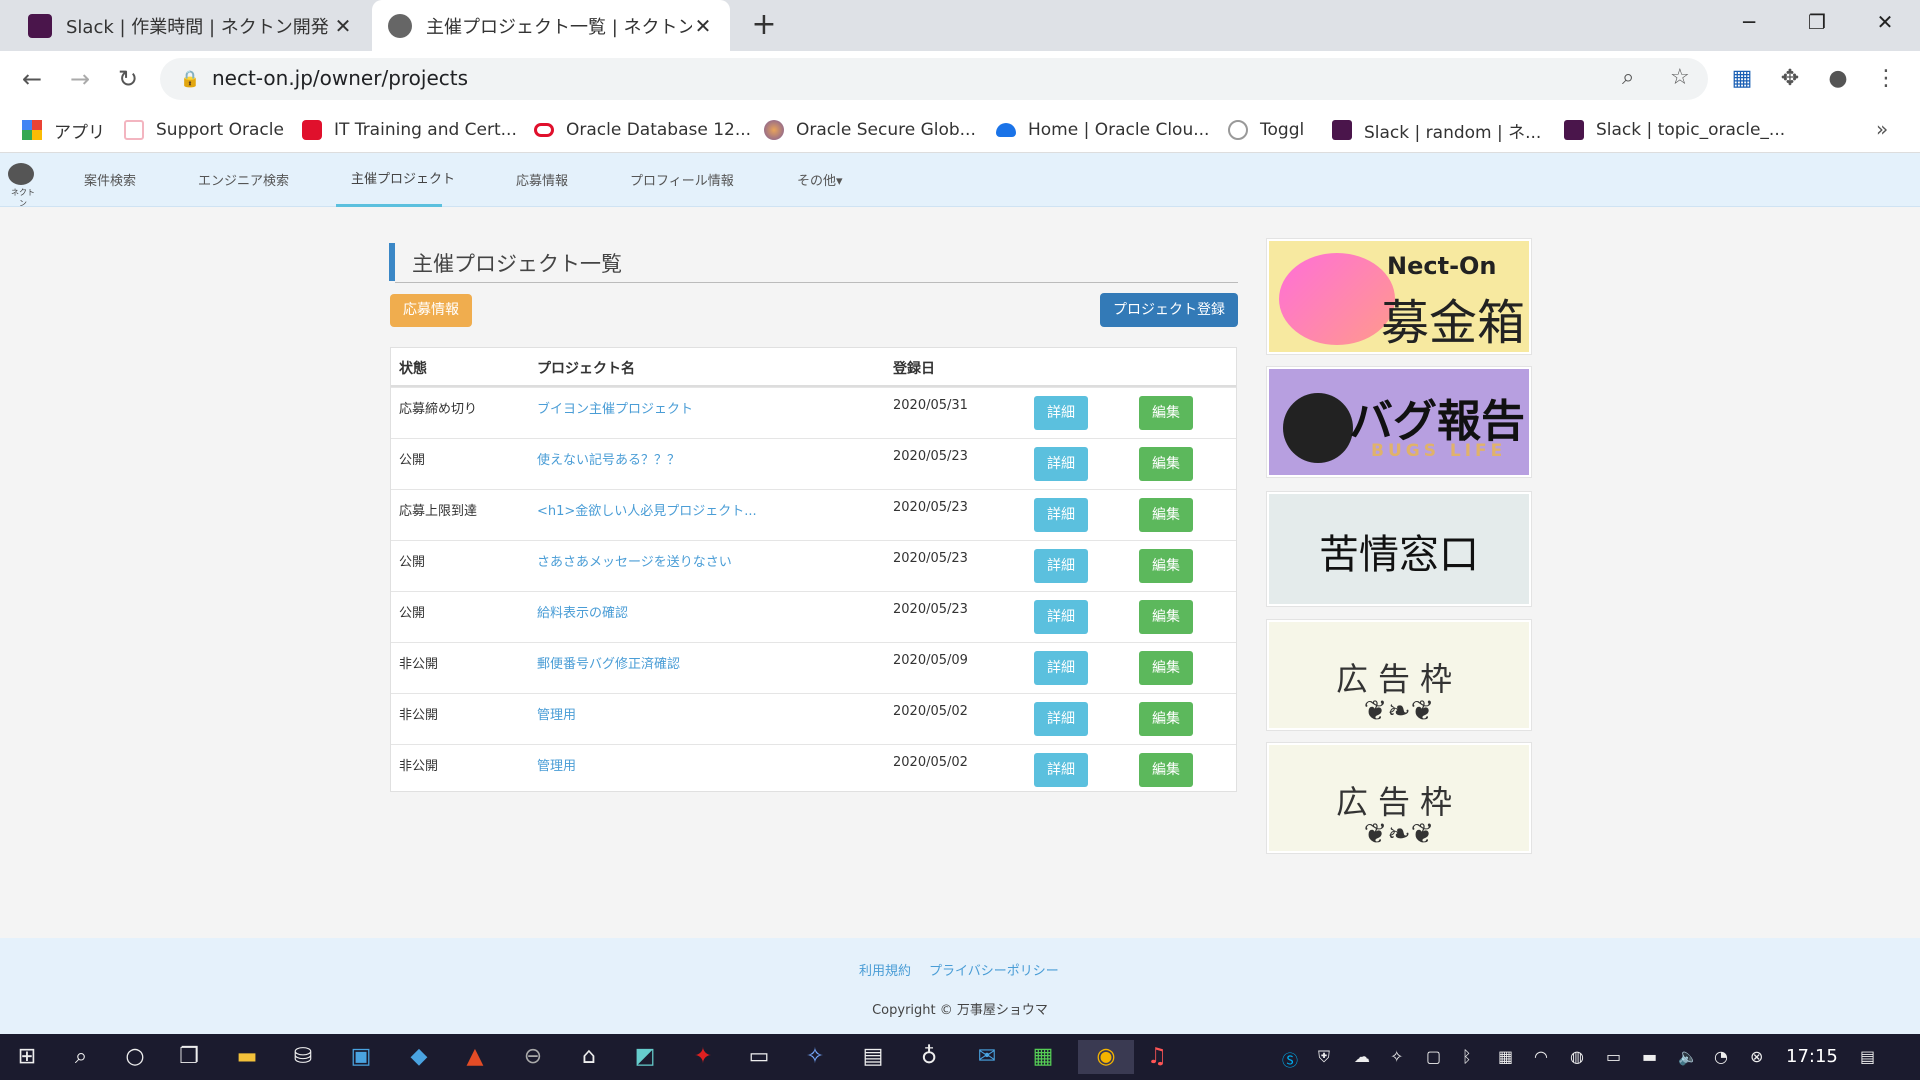 The width and height of the screenshot is (1920, 1080). What do you see at coordinates (1680, 77) in the screenshot?
I see `star-icon: ☆` at bounding box center [1680, 77].